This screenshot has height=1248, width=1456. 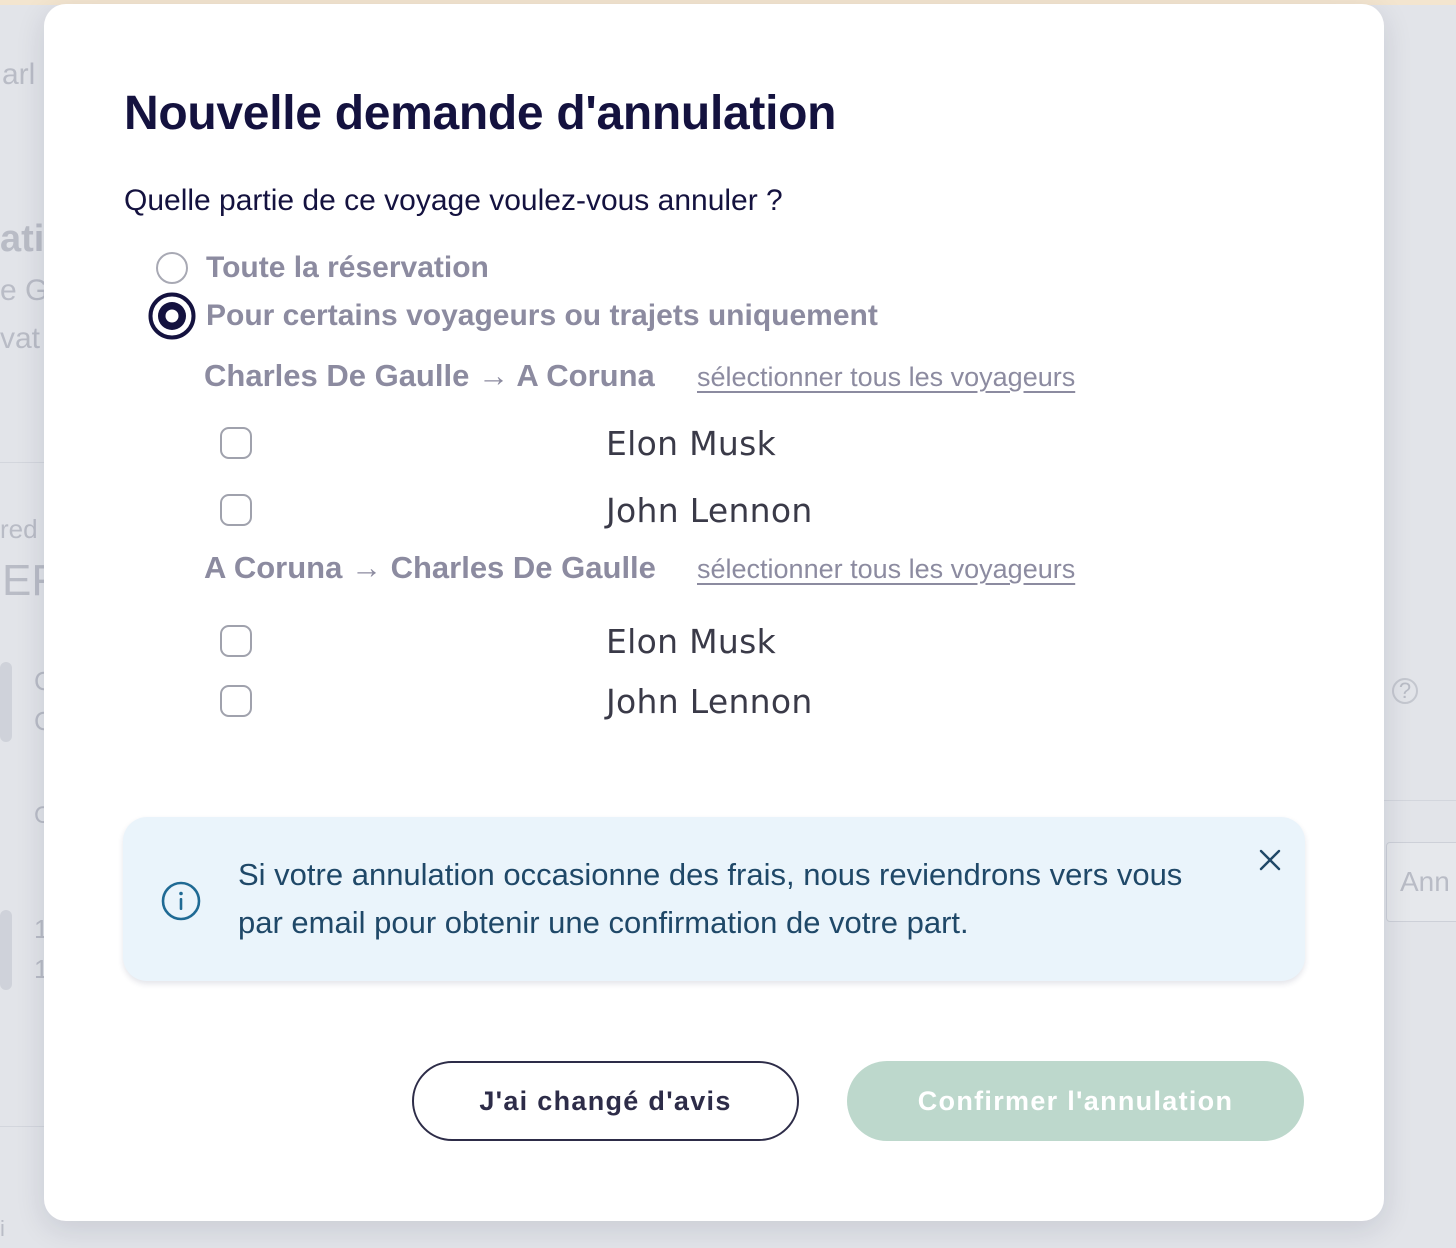 I want to click on bg-text: vat, so click(x=20, y=338).